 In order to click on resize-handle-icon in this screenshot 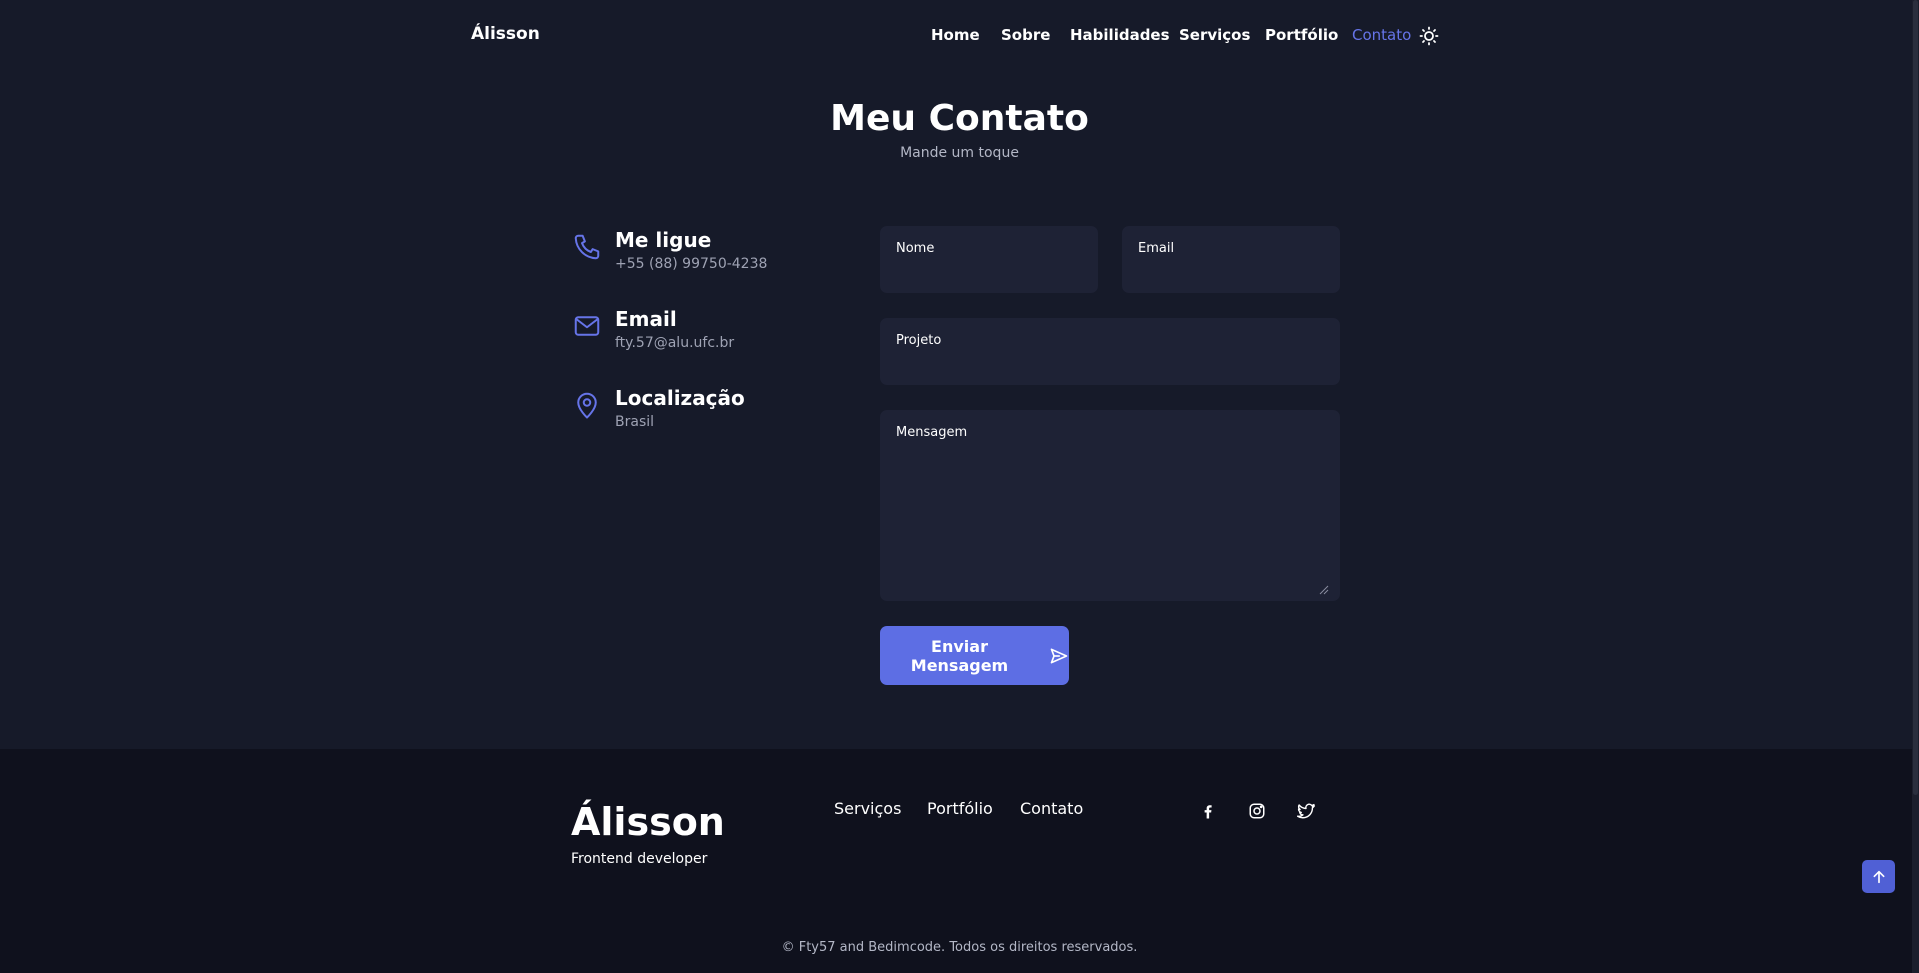, I will do `click(1323, 587)`.